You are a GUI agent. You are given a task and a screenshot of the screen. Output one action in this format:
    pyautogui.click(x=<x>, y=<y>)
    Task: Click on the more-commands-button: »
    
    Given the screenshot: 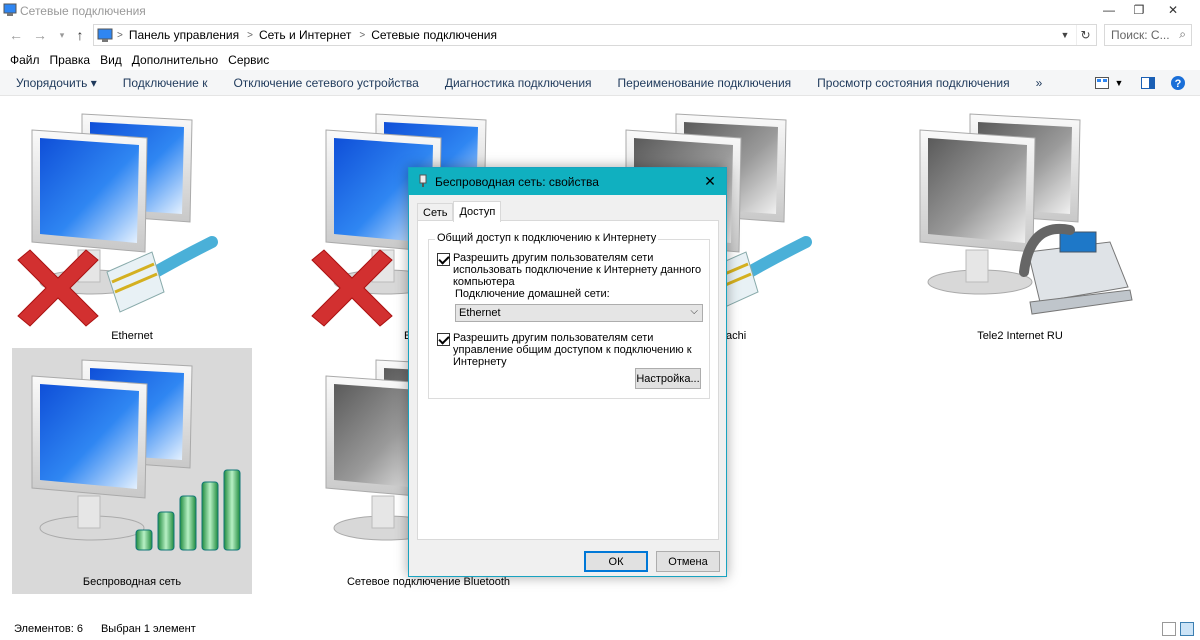 What is the action you would take?
    pyautogui.click(x=1039, y=83)
    